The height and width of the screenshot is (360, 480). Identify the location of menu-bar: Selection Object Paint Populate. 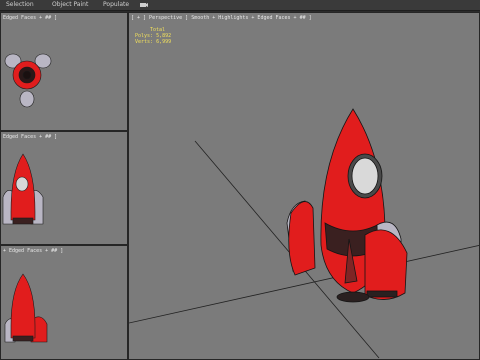
(240, 5).